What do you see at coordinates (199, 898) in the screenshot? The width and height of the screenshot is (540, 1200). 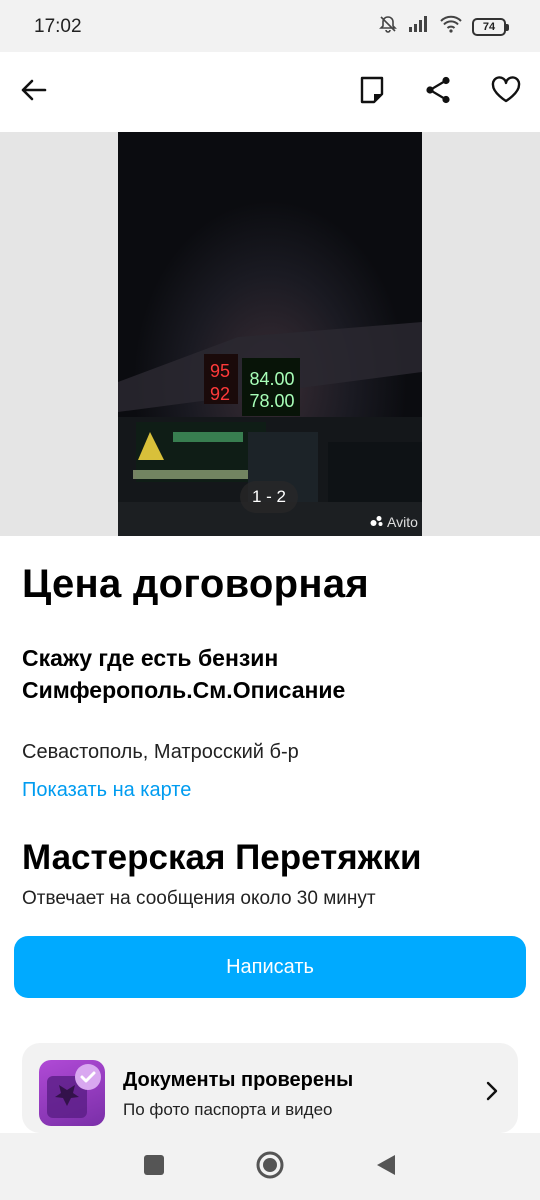 I see `seller-reply-time: Отвечает на сообщения около 30 минут` at bounding box center [199, 898].